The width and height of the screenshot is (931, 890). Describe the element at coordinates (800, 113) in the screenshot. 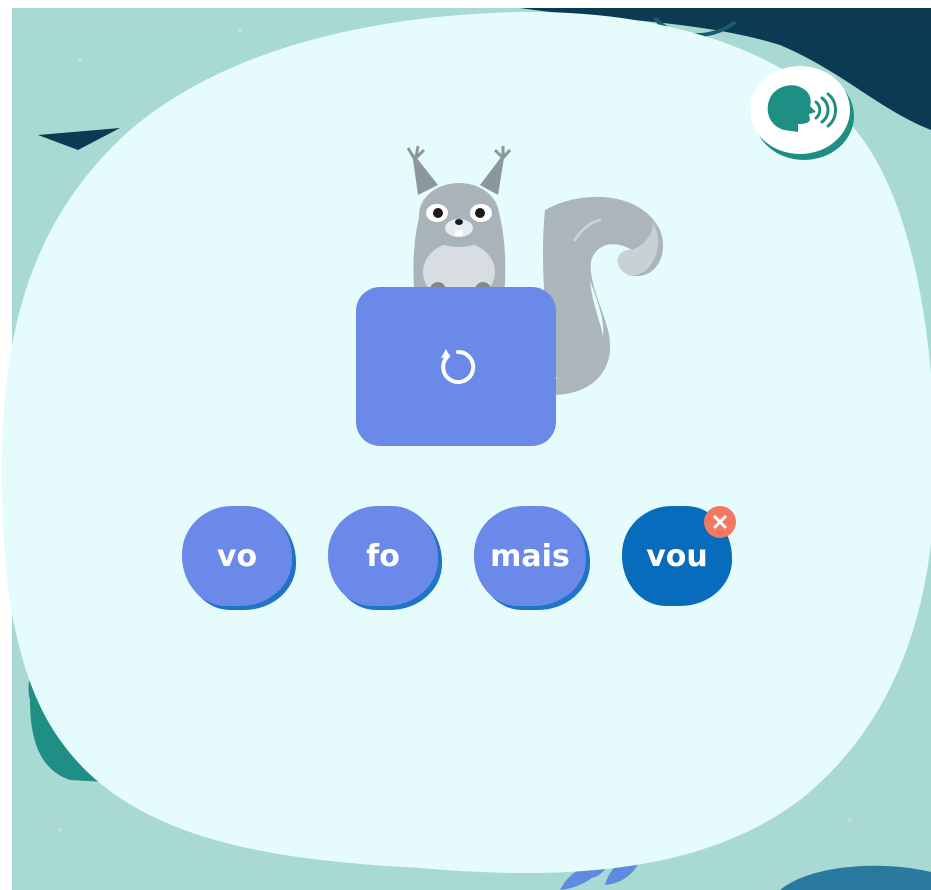

I see `speech-button` at that location.